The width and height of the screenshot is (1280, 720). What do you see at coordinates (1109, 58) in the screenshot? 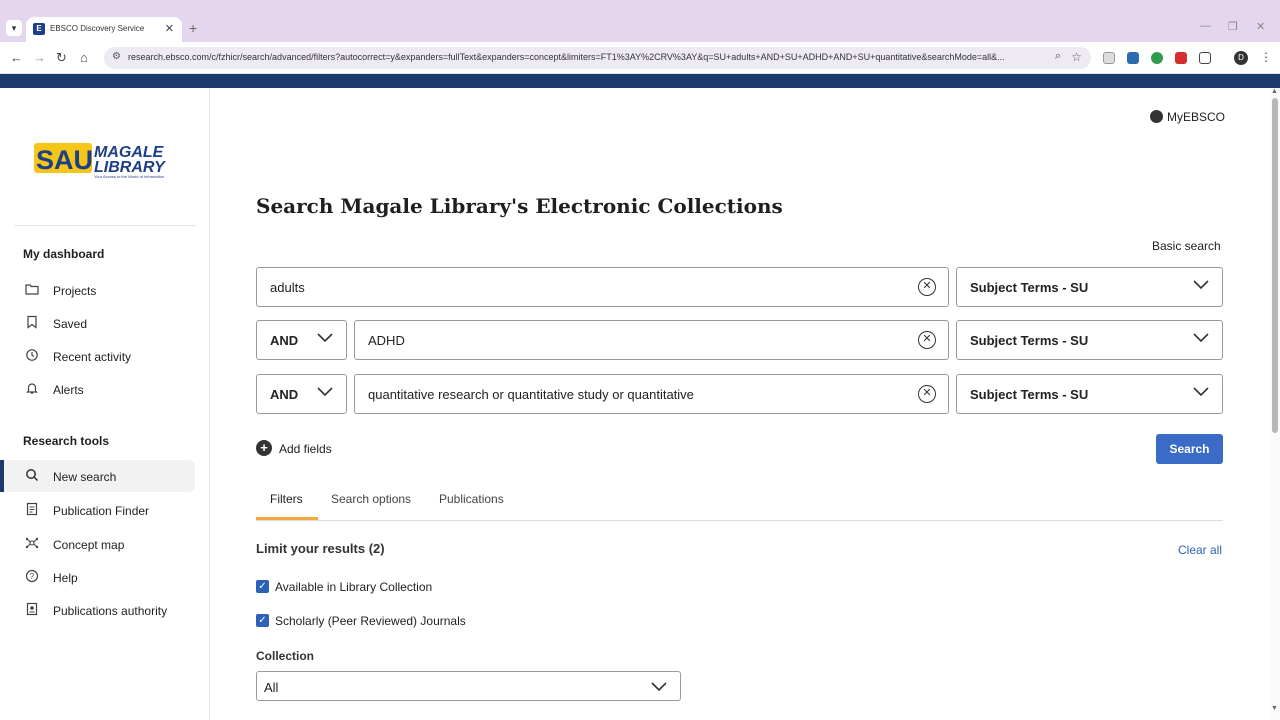
I see `extension-doc-icon` at bounding box center [1109, 58].